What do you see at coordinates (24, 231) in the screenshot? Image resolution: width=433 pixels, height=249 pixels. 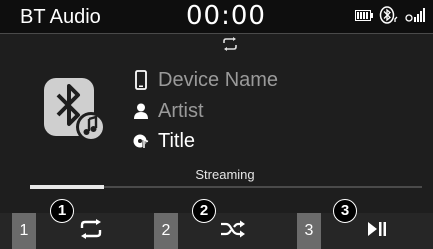 I see `control-number-1: 1` at bounding box center [24, 231].